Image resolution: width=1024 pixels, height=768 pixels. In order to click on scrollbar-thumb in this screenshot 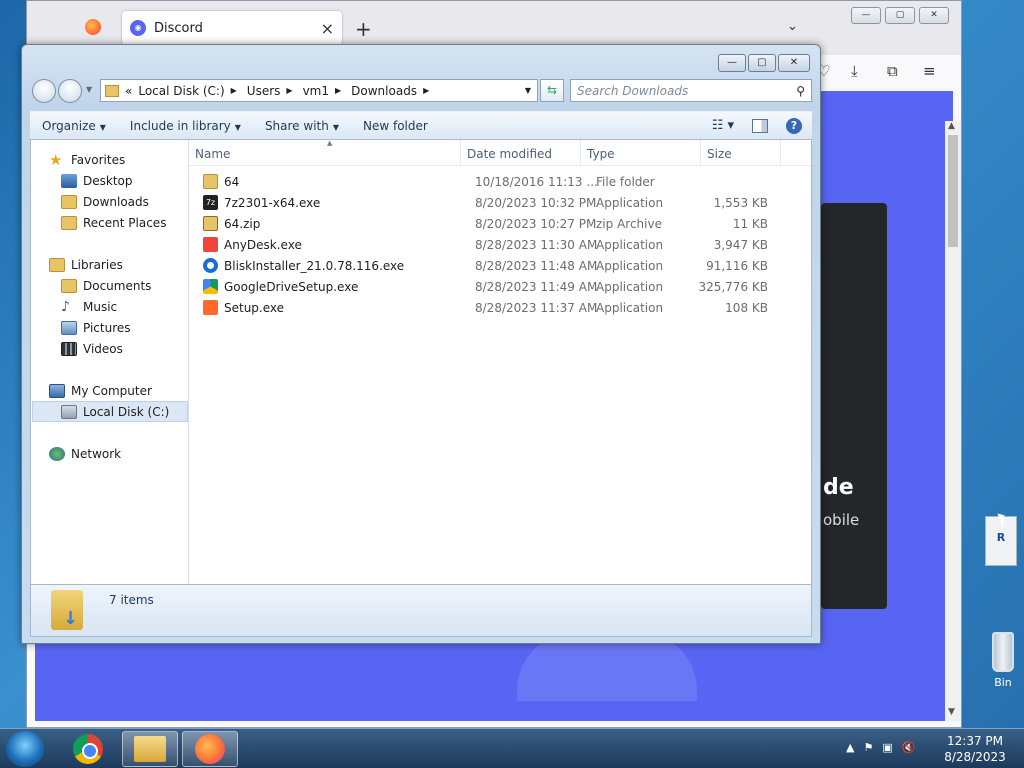, I will do `click(953, 191)`.